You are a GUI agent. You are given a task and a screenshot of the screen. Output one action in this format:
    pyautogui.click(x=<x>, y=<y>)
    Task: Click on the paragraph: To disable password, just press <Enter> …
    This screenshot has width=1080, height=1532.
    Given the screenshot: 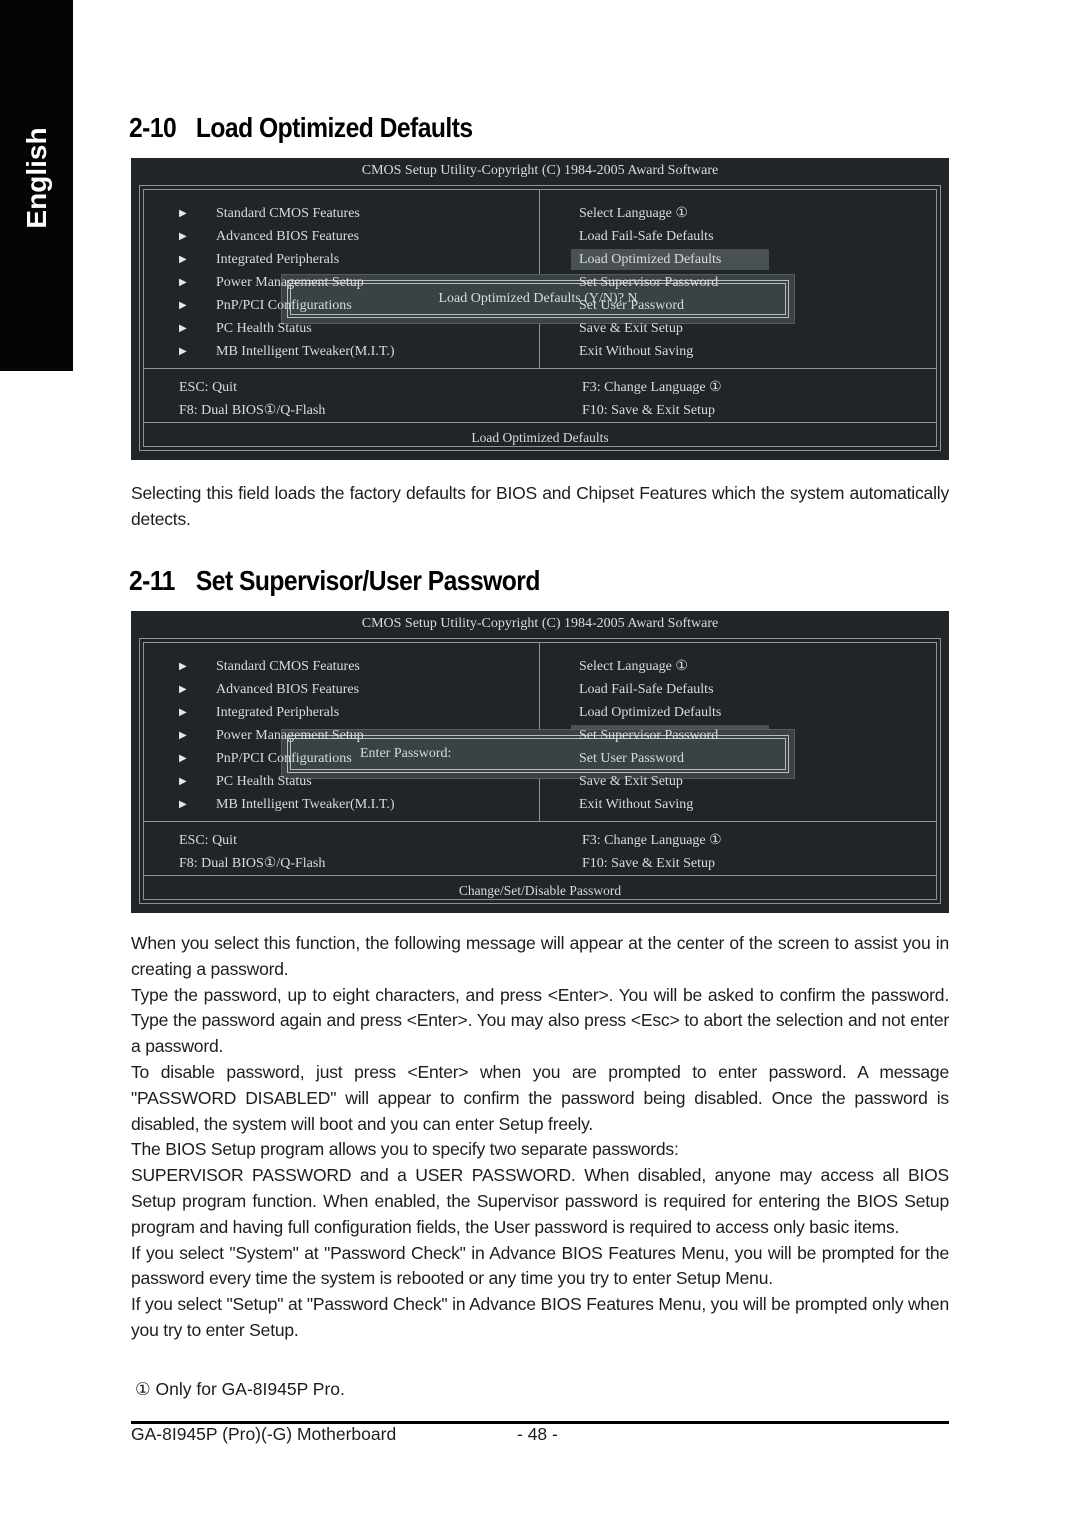 What is the action you would take?
    pyautogui.click(x=540, y=1097)
    